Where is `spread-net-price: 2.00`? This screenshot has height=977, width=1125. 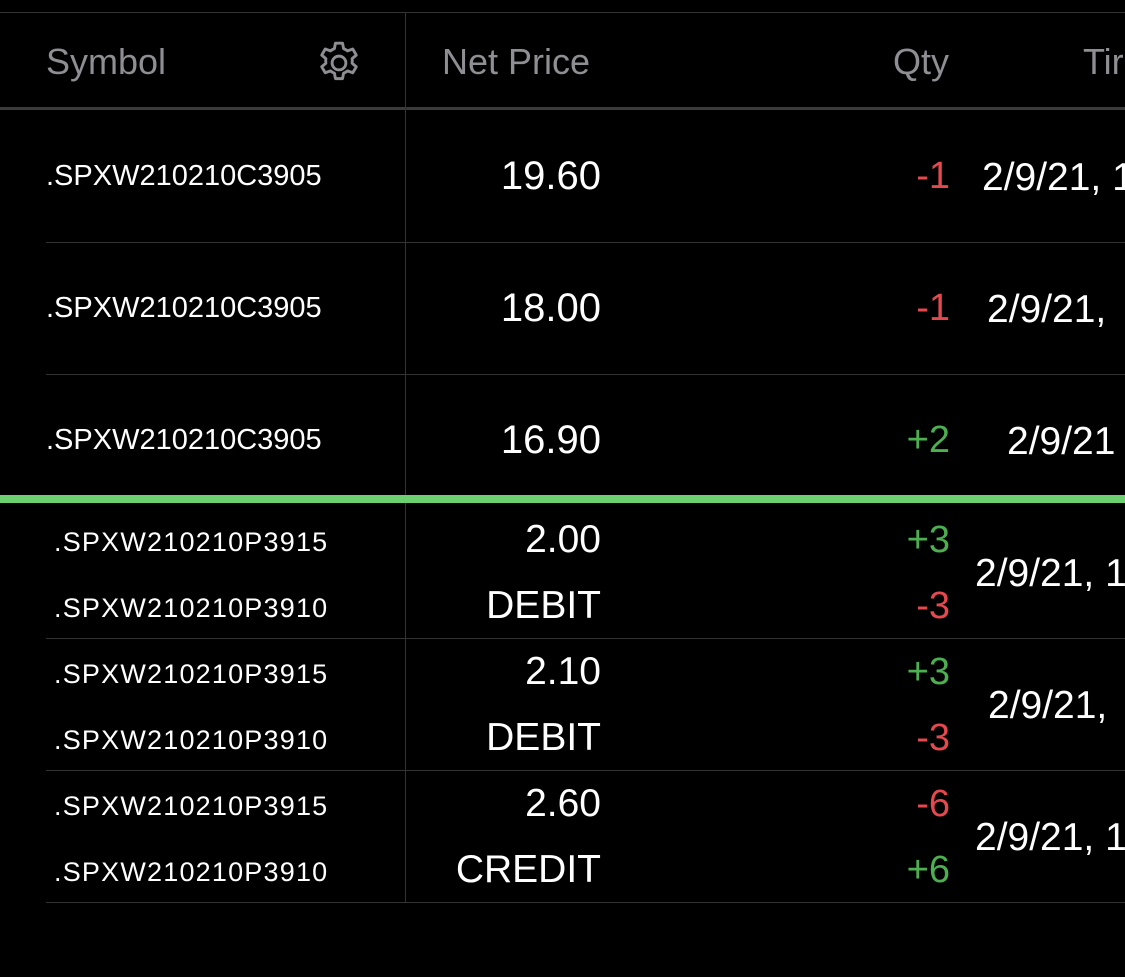 spread-net-price: 2.00 is located at coordinates (563, 539).